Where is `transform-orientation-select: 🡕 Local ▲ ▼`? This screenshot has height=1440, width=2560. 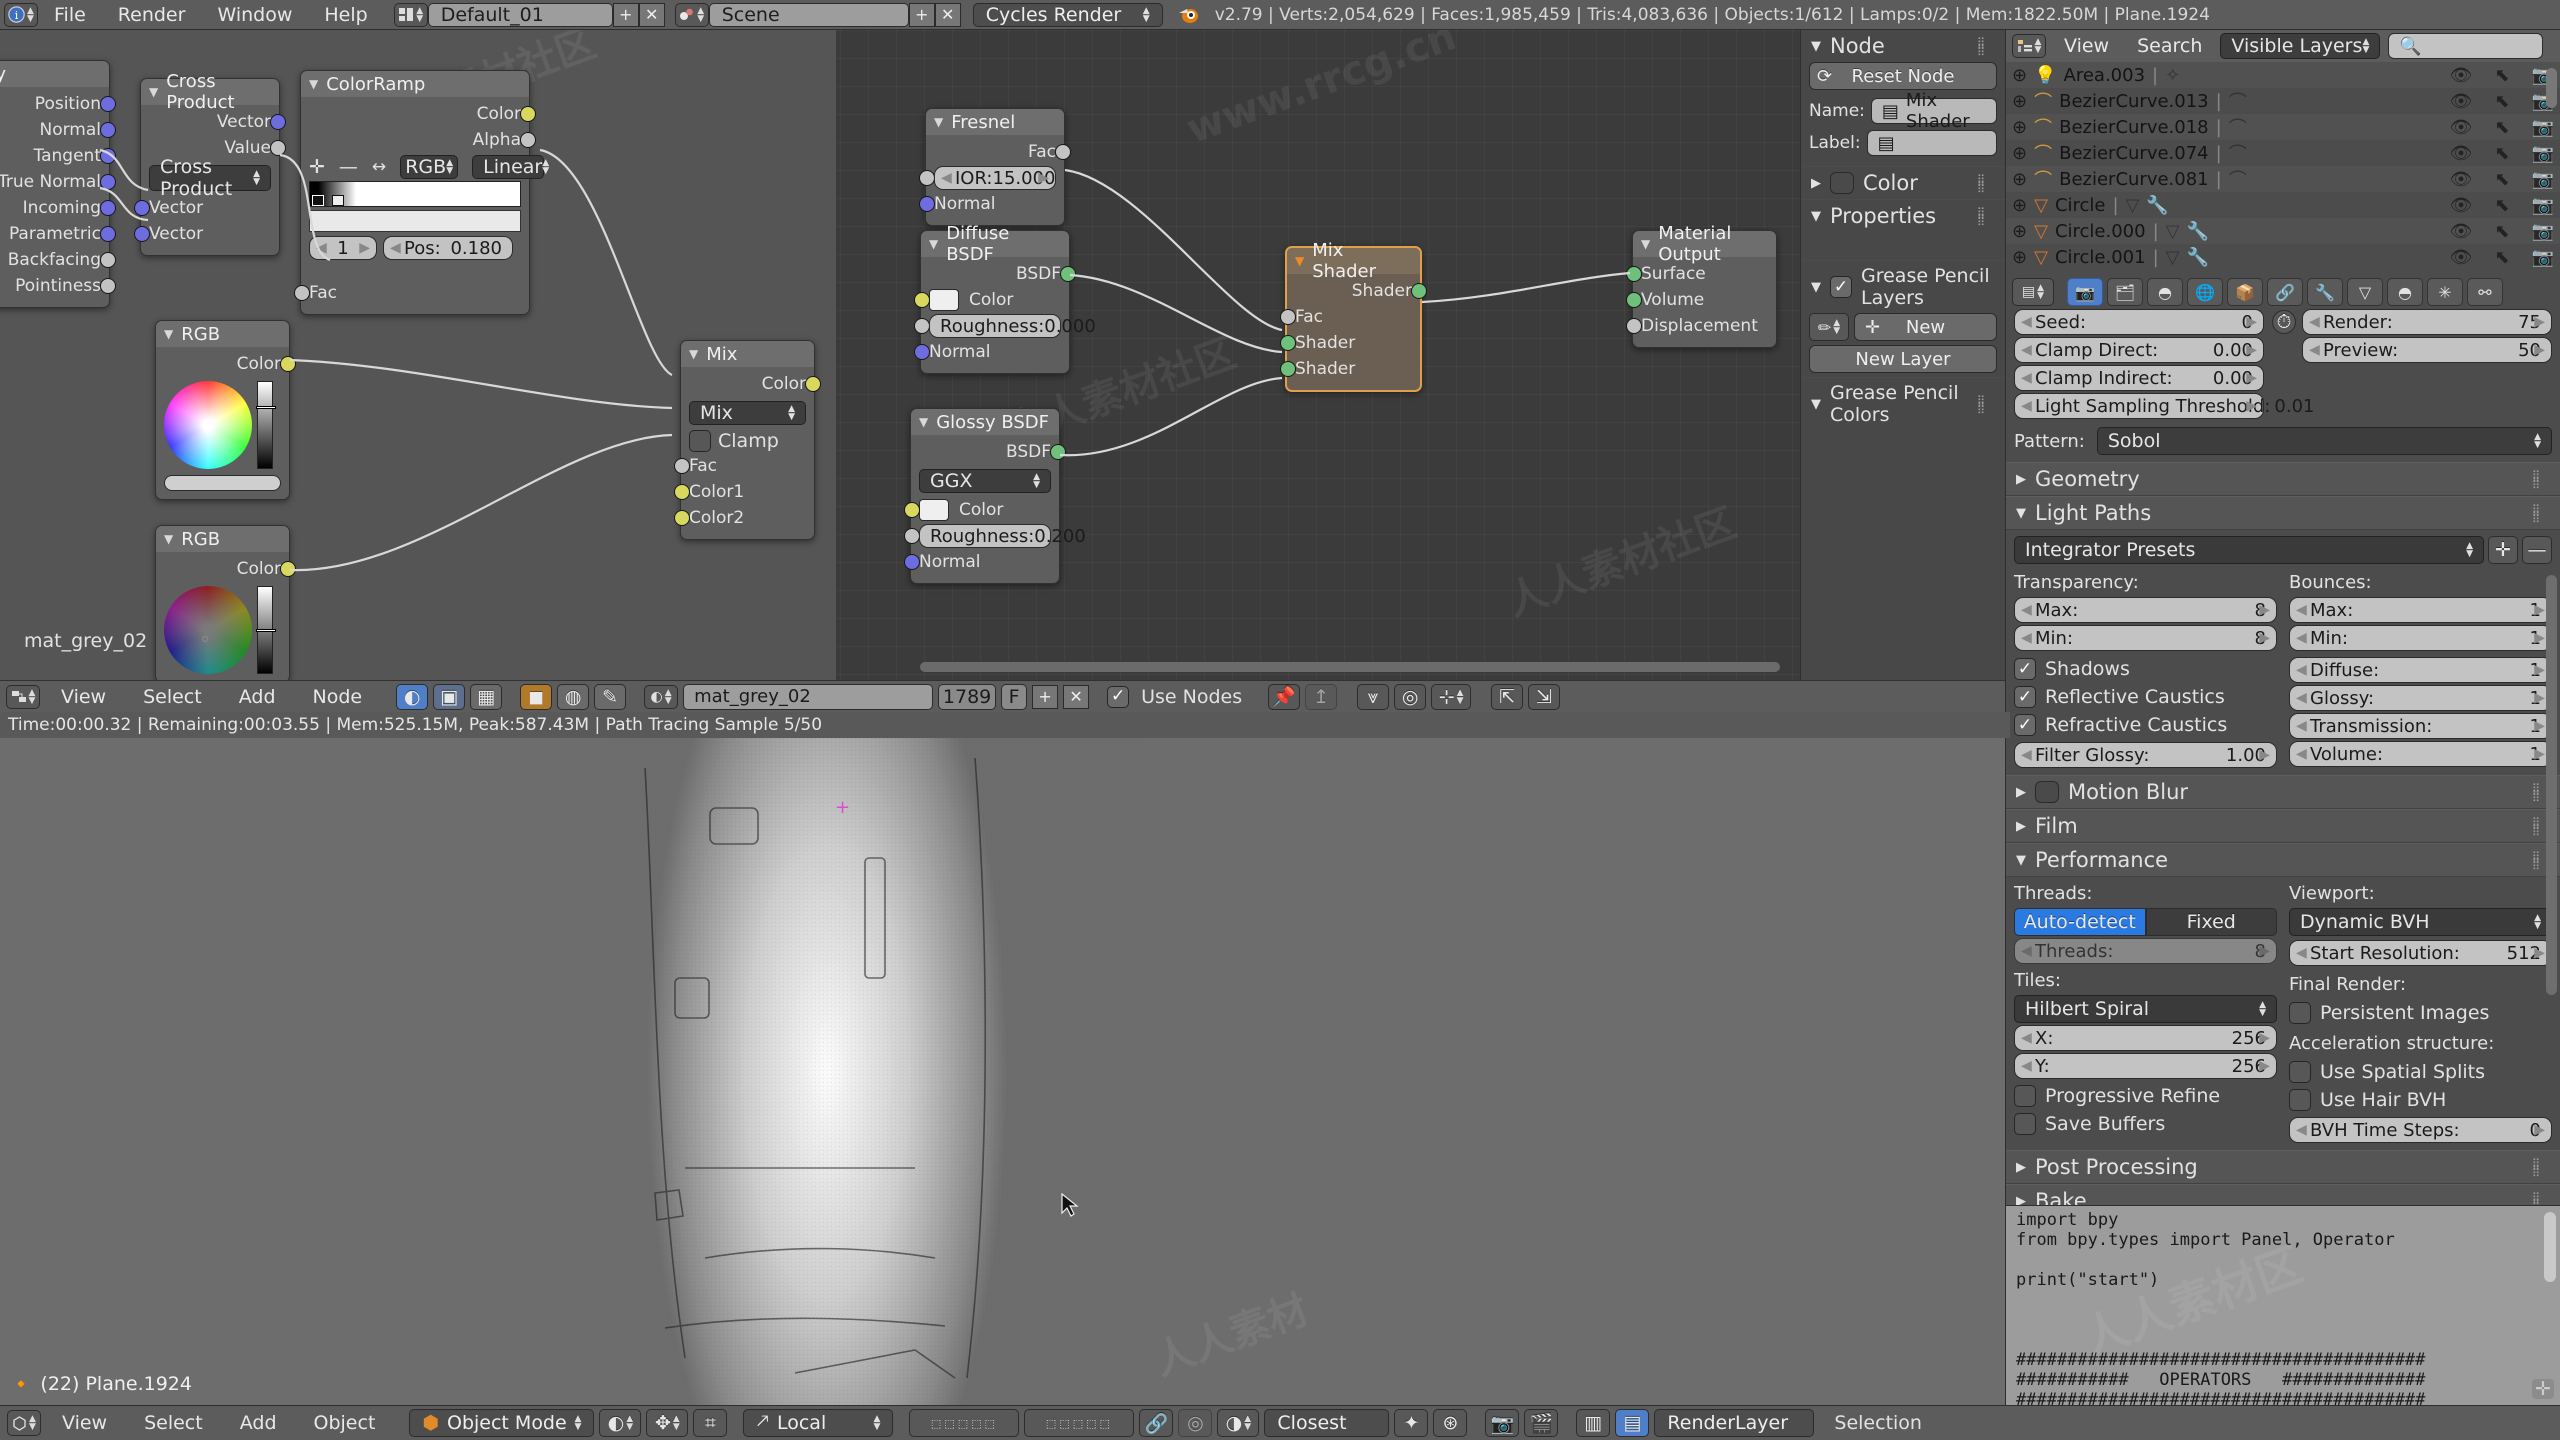 transform-orientation-select: 🡕 Local ▲ ▼ is located at coordinates (818, 1423).